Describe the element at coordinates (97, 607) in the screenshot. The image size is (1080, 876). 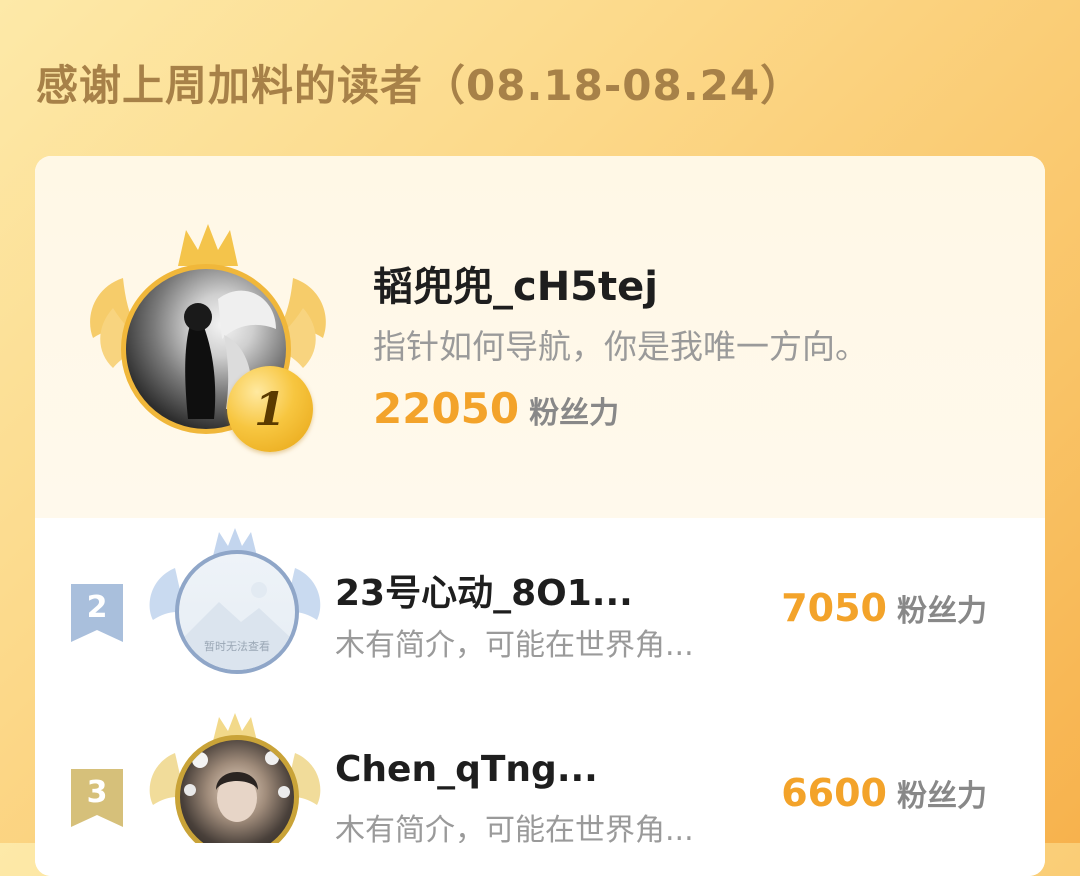
I see `rank-number: 2` at that location.